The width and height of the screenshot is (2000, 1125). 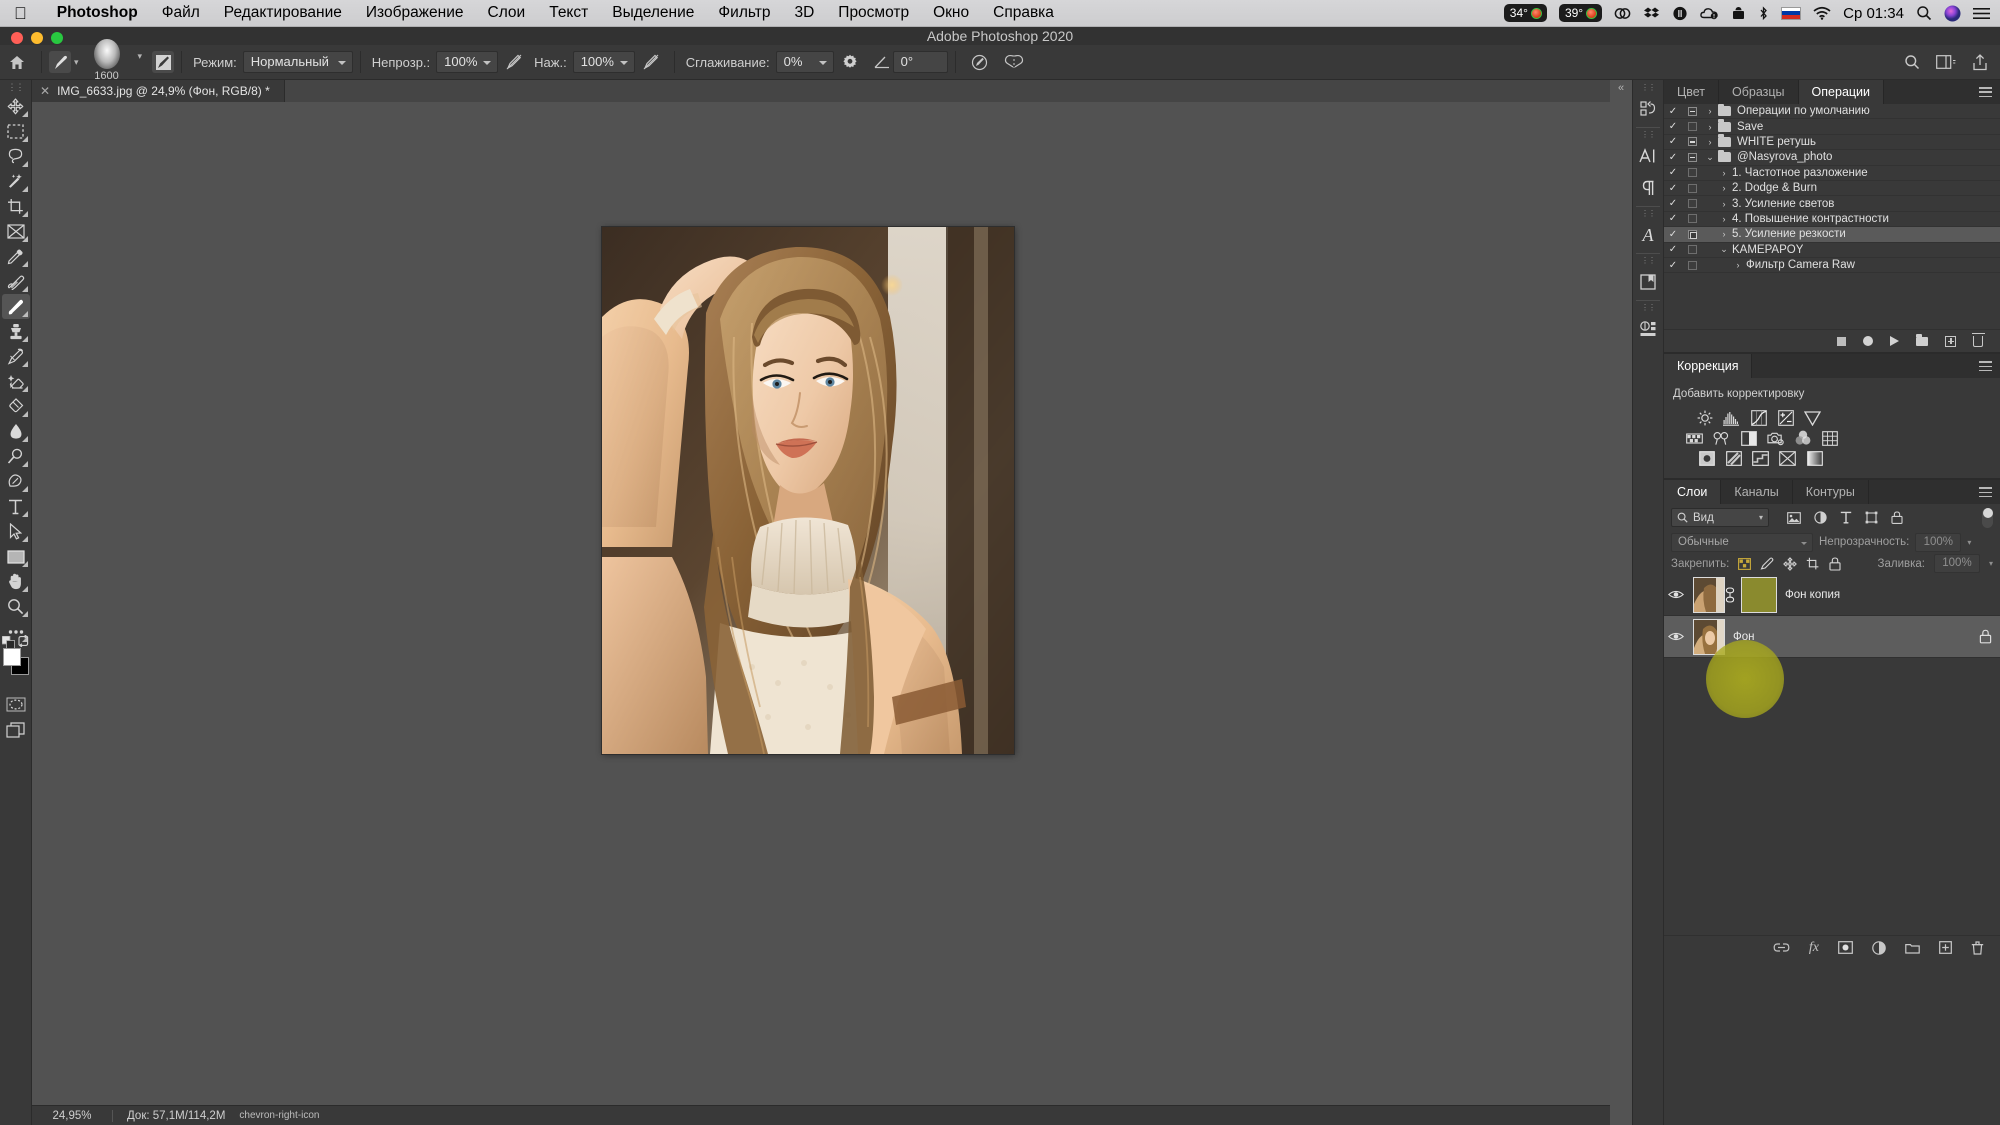 I want to click on action-row: ✓ ⌄ KAMEPAPOY, so click(x=1832, y=250).